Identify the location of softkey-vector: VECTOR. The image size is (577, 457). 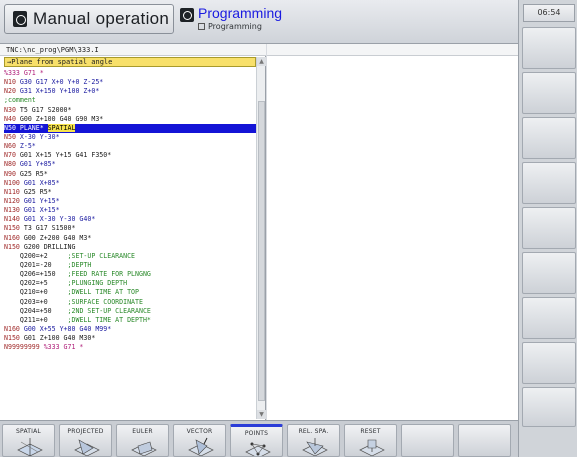
(199, 440).